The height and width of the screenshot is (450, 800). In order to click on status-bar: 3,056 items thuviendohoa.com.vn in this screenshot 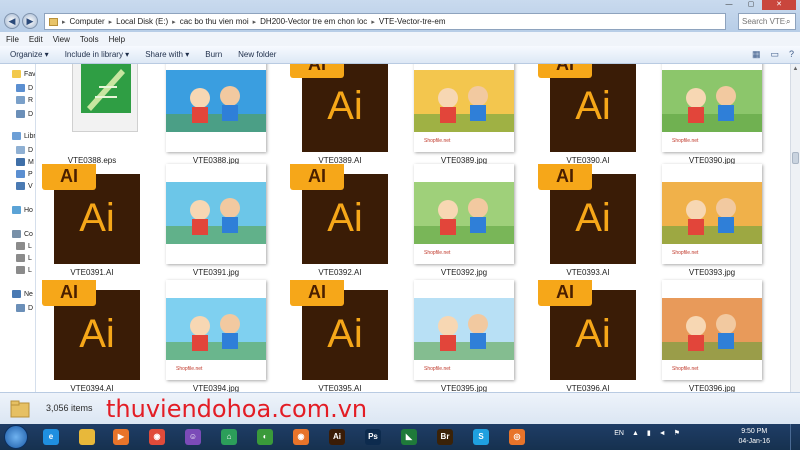, I will do `click(400, 408)`.